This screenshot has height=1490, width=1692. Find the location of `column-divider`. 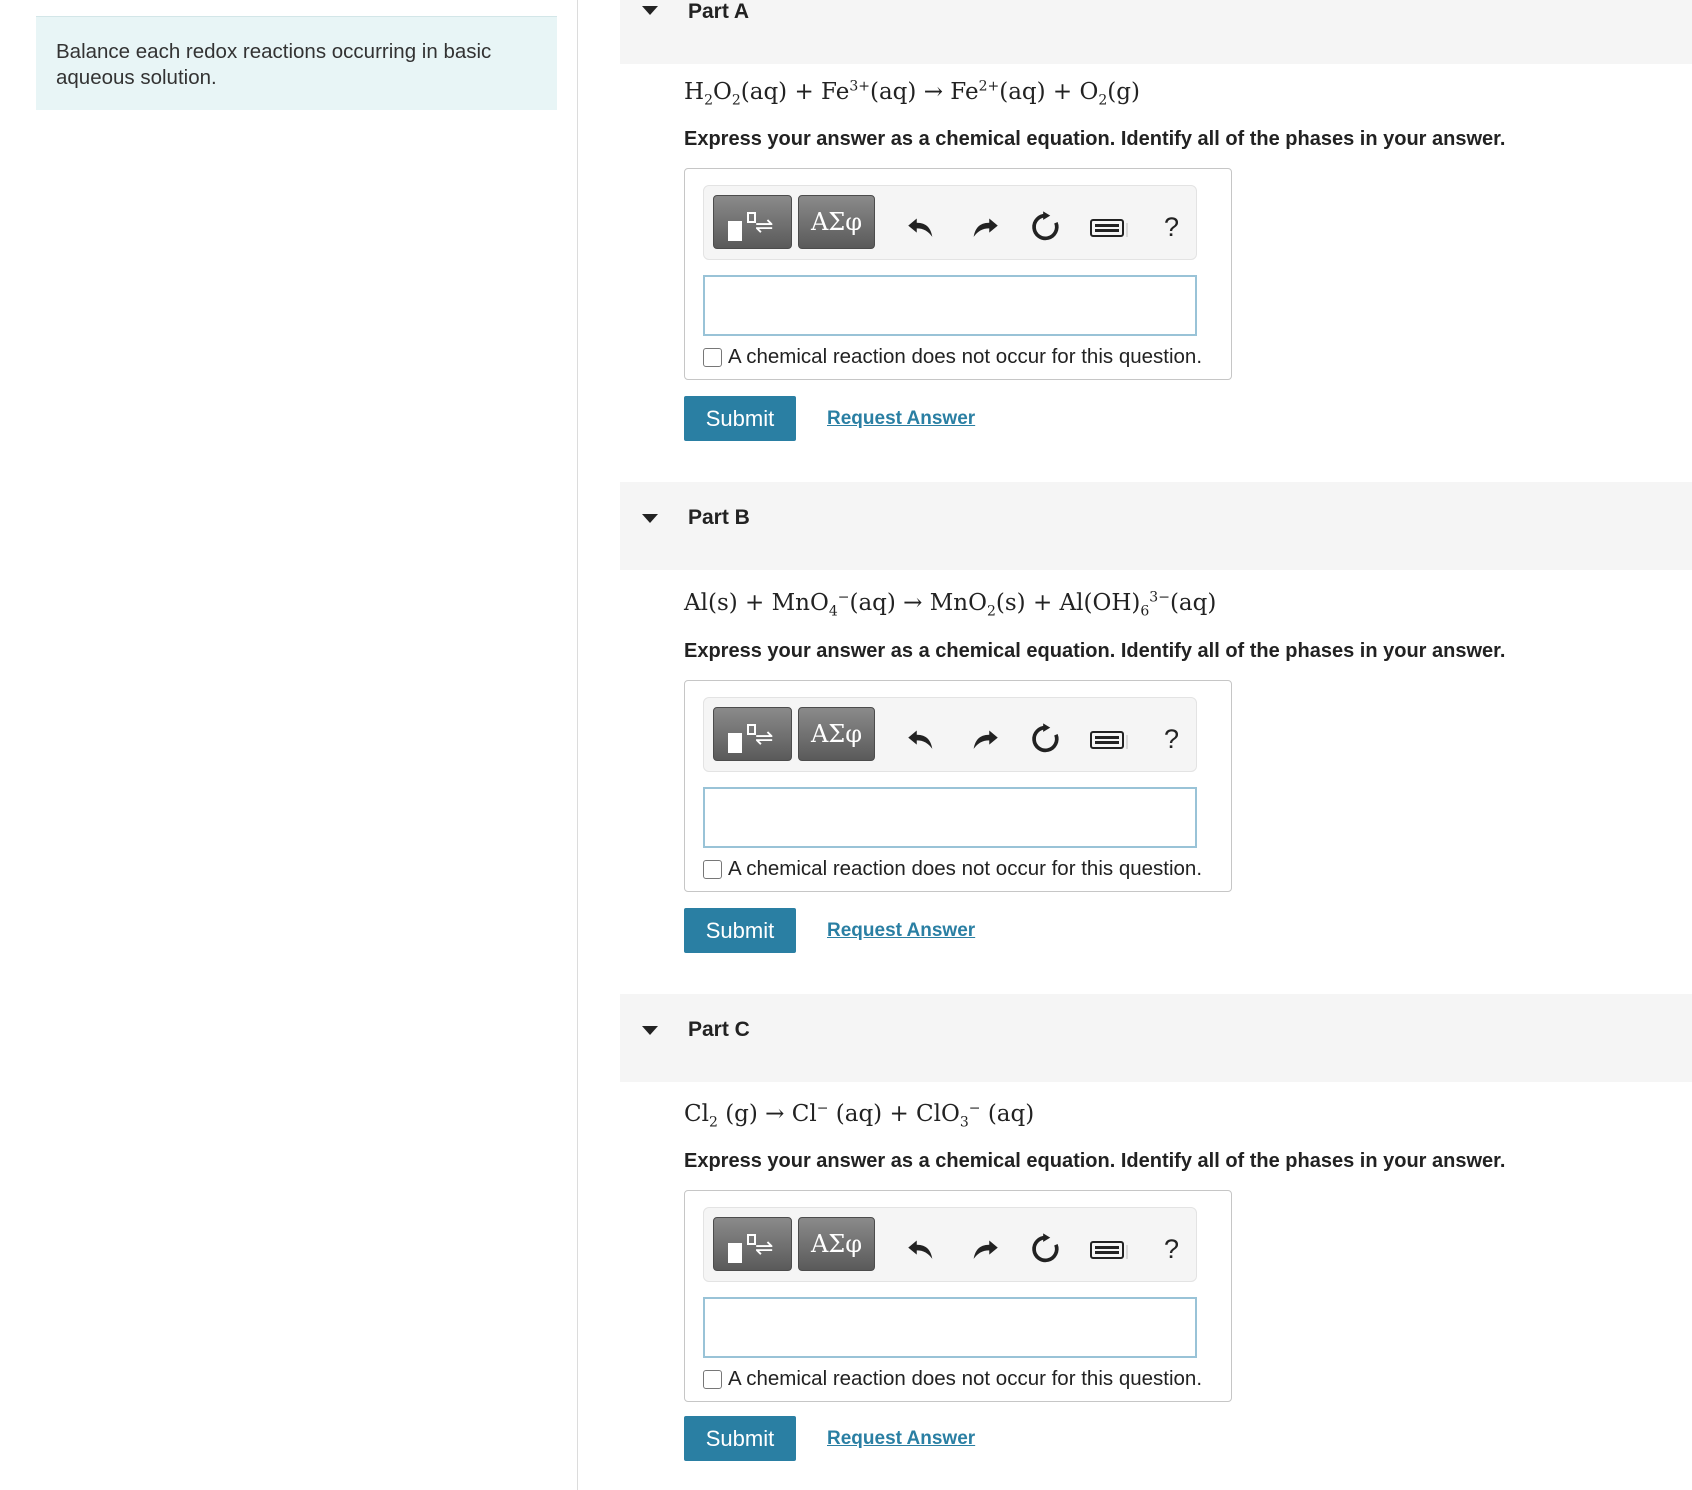

column-divider is located at coordinates (577, 745).